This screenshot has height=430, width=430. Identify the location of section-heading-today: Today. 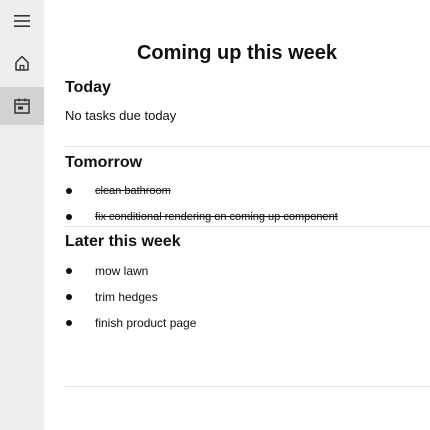
(88, 87).